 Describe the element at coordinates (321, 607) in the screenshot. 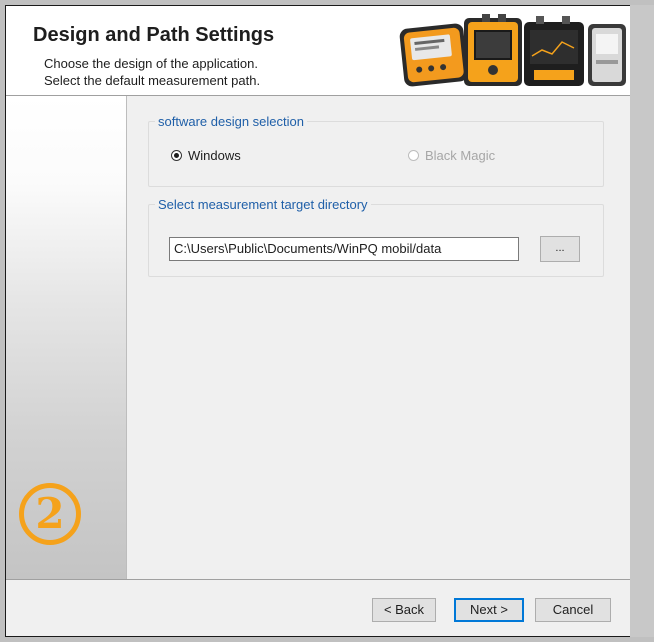

I see `wizard-footer: < Back Next > Cancel` at that location.